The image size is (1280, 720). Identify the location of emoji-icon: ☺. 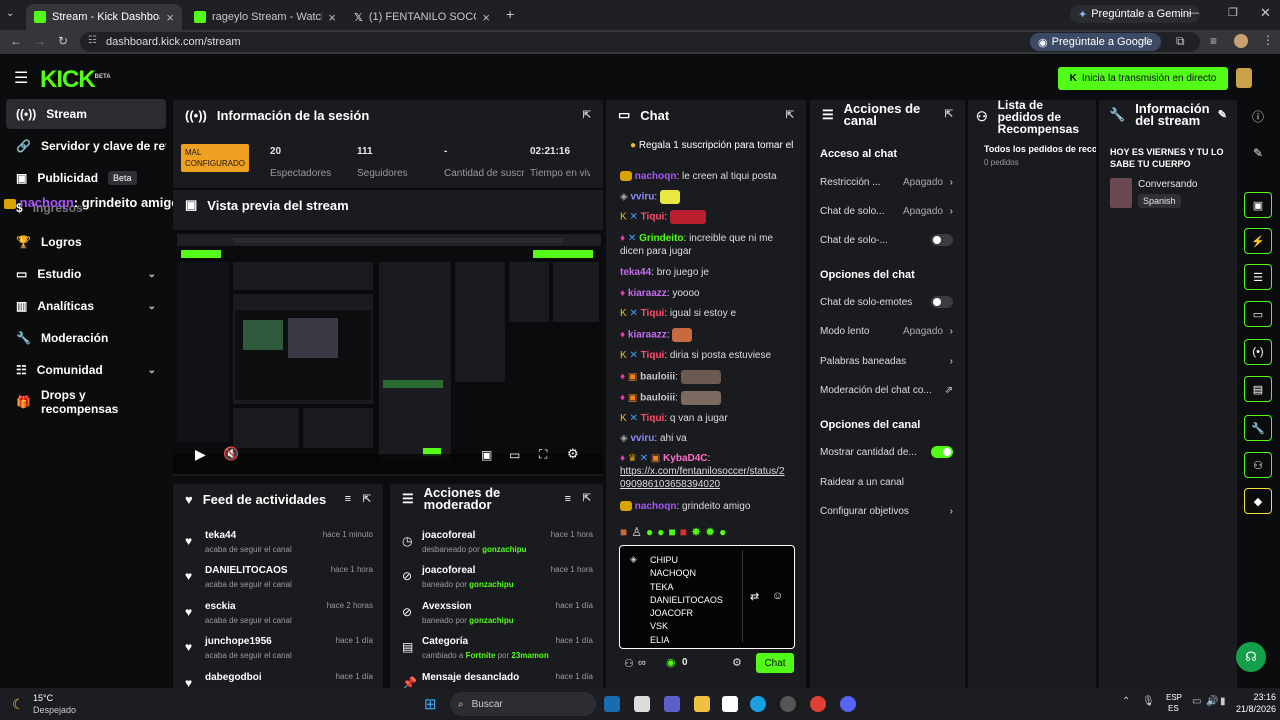
(777, 596).